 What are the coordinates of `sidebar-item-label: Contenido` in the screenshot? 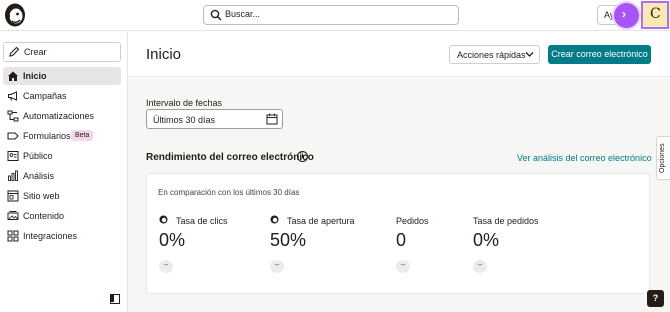 It's located at (44, 216).